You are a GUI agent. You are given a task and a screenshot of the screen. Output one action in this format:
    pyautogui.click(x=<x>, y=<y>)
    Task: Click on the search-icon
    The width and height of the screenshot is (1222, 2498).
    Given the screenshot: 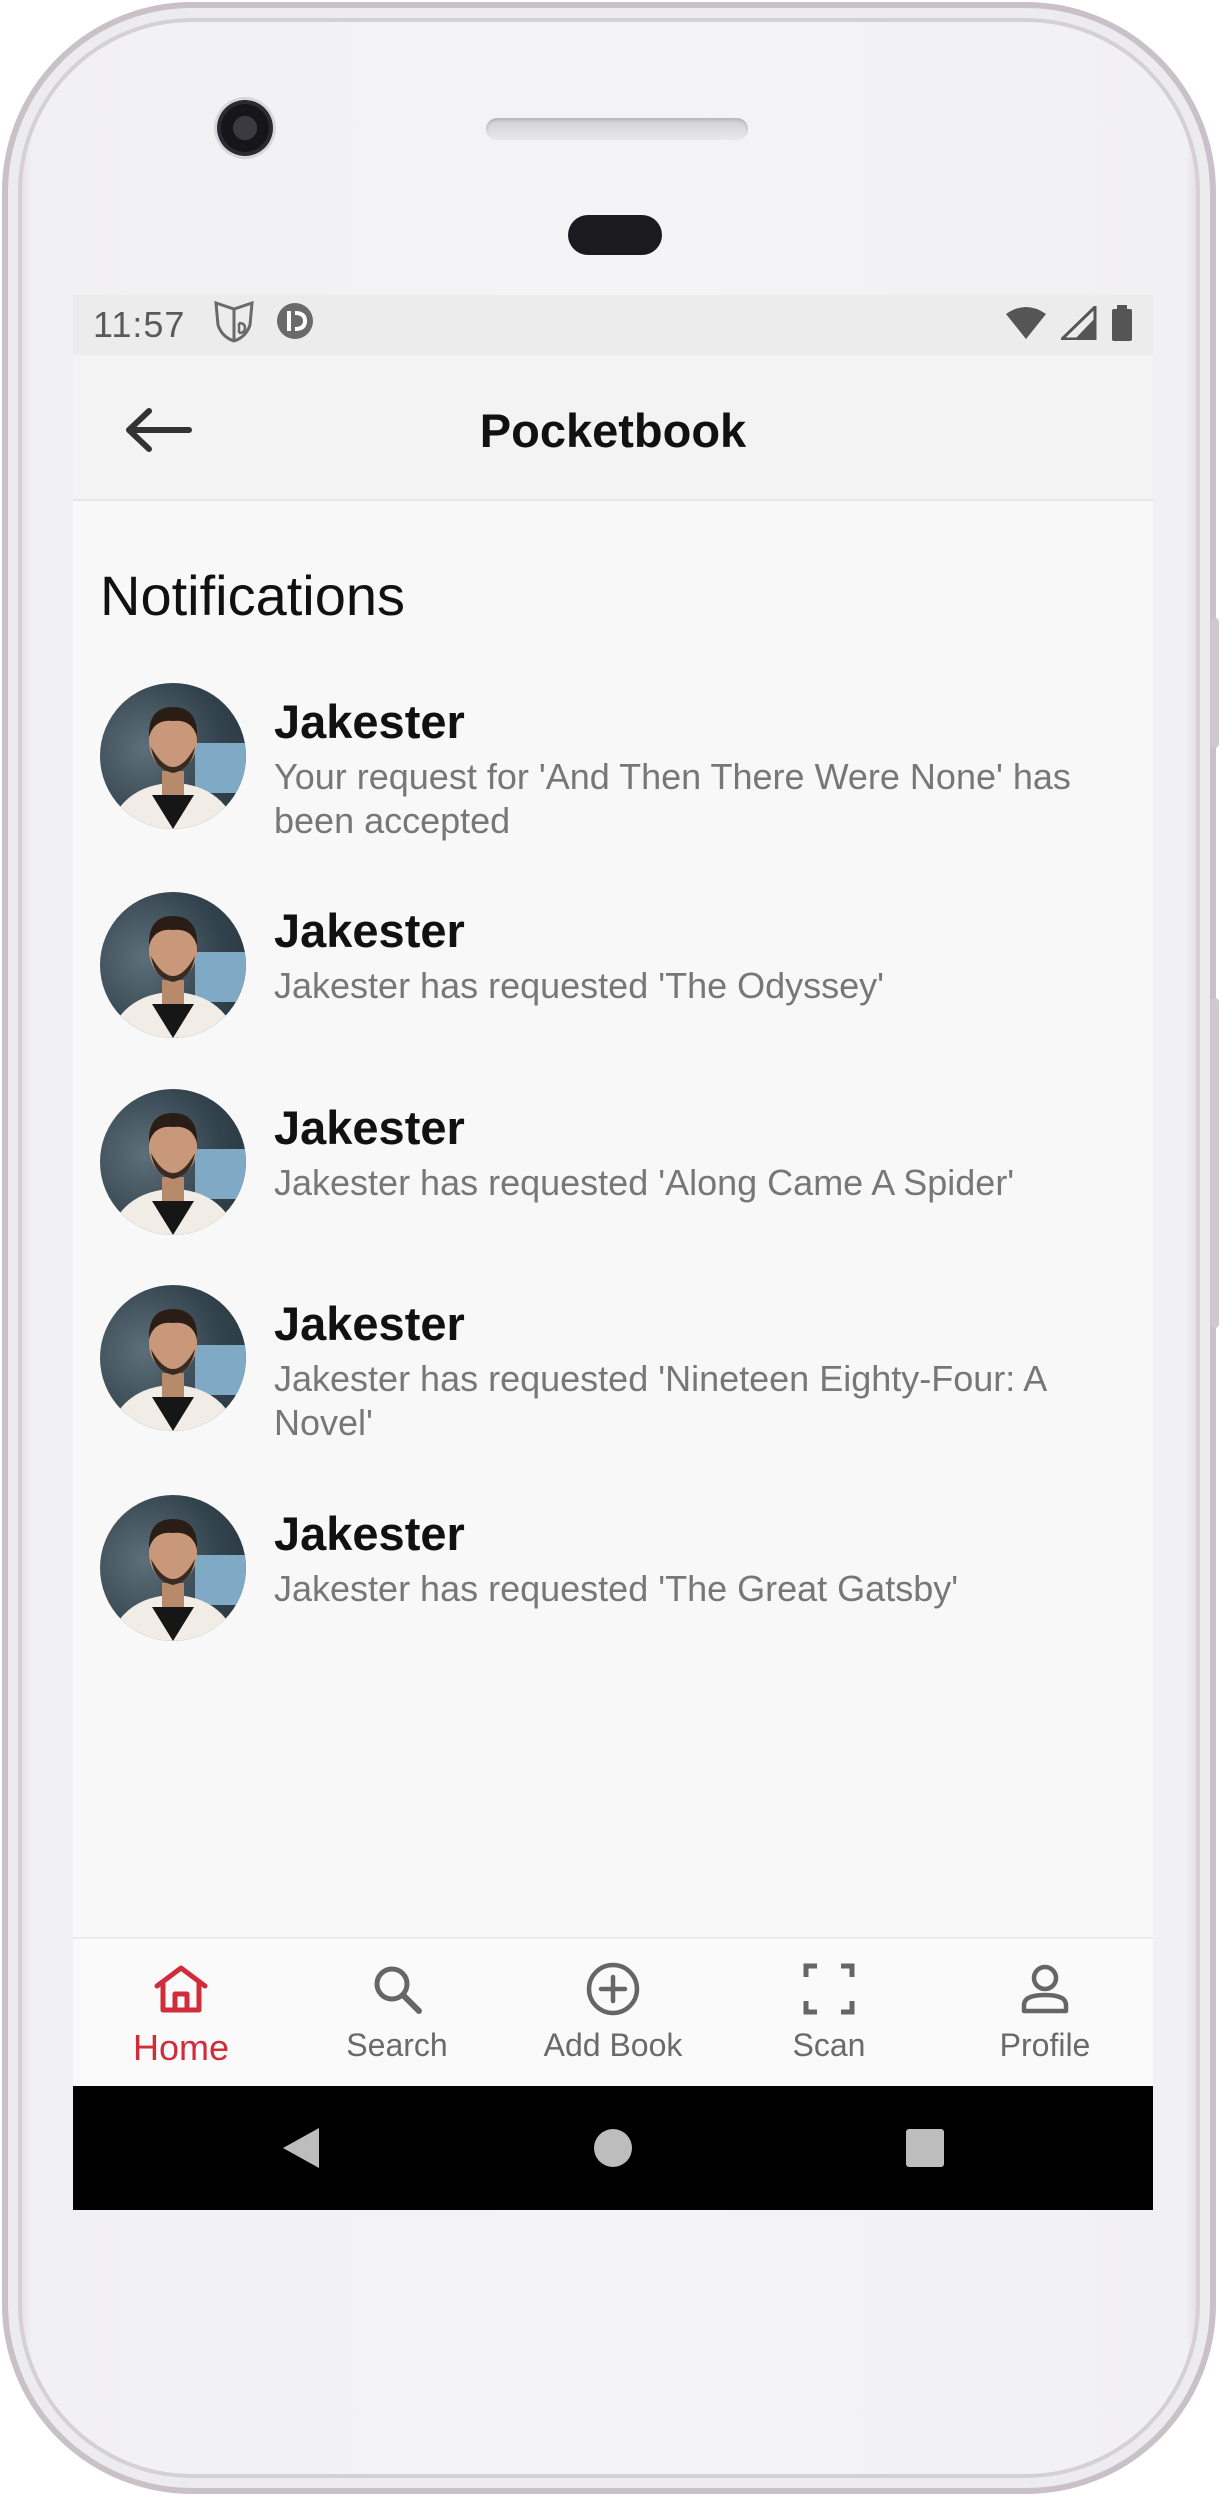 What is the action you would take?
    pyautogui.click(x=397, y=1989)
    